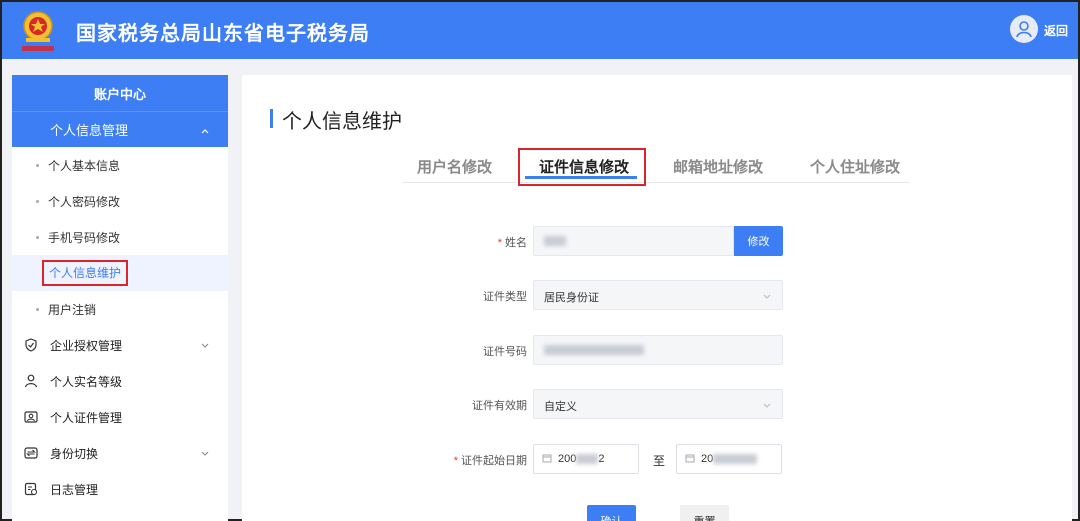 This screenshot has width=1080, height=521. Describe the element at coordinates (707, 459) in the screenshot. I see `end-date-value: 20` at that location.